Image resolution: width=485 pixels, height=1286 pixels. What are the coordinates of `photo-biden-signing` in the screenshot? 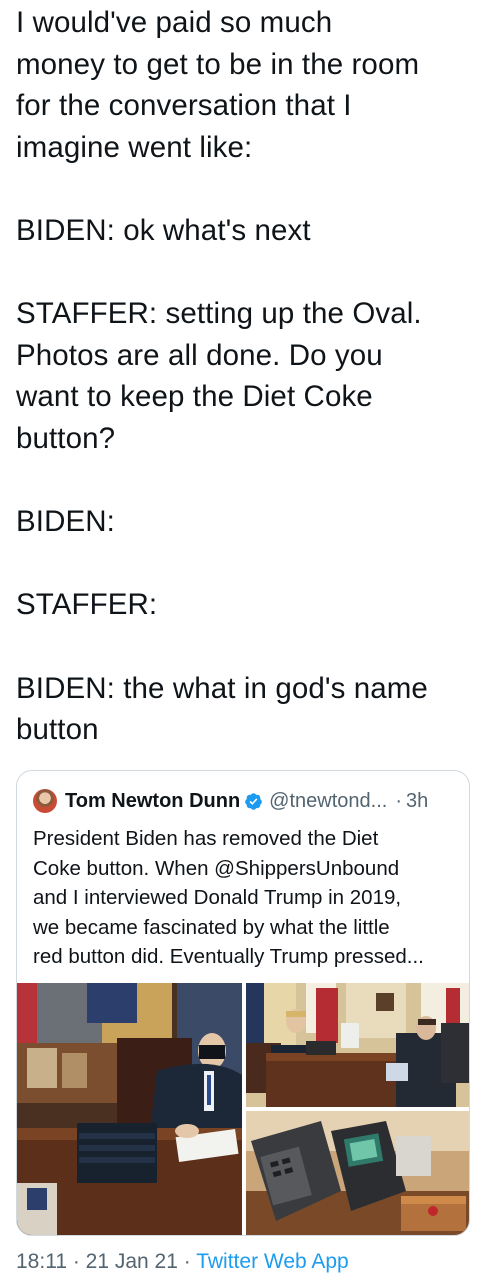 It's located at (129, 1109).